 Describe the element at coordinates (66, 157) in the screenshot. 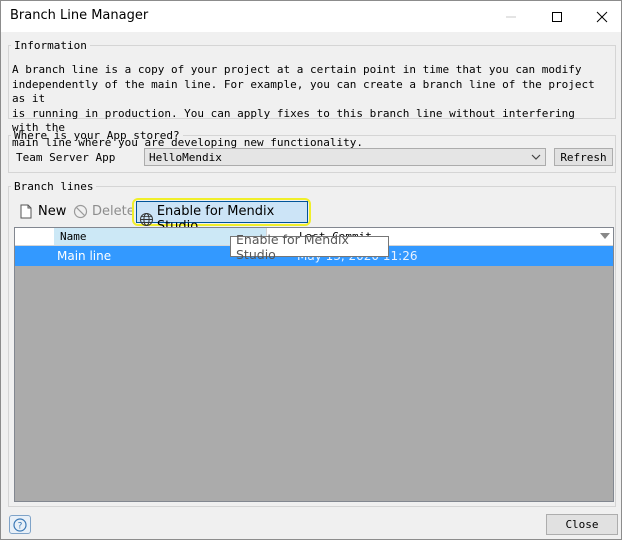

I see `team-server-label: Team Server App` at that location.